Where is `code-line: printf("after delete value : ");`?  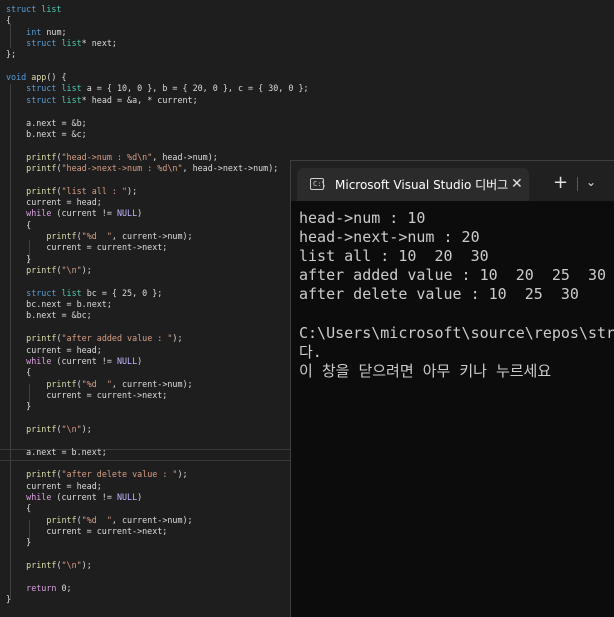 code-line: printf("after delete value : "); is located at coordinates (96, 474).